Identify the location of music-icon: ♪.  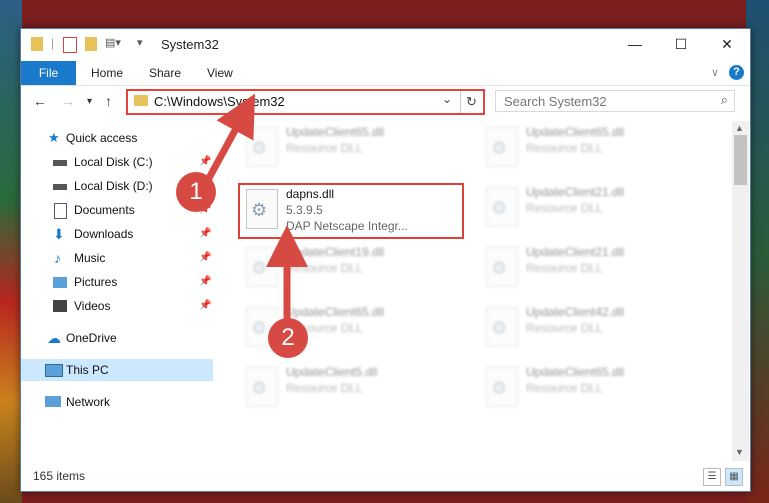
(57, 258).